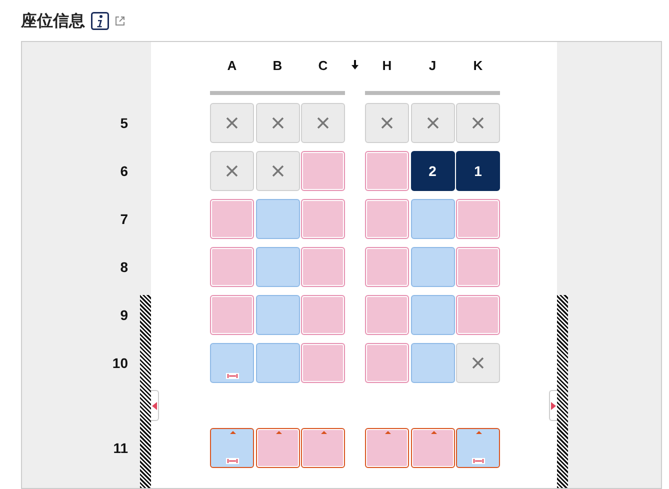 This screenshot has height=489, width=669. I want to click on column-letter: H, so click(387, 65).